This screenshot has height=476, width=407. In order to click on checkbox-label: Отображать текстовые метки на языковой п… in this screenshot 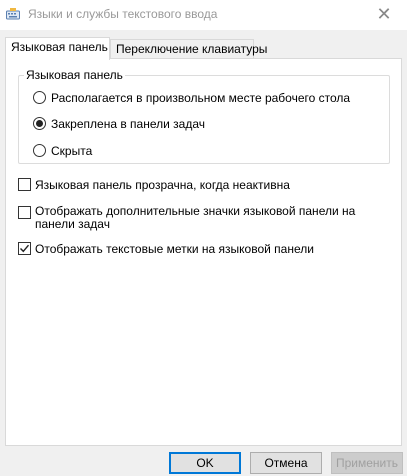, I will do `click(174, 249)`.